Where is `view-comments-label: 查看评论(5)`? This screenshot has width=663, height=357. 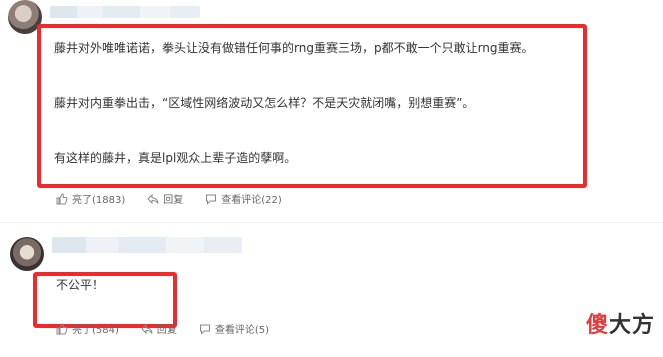 view-comments-label: 查看评论(5) is located at coordinates (242, 330).